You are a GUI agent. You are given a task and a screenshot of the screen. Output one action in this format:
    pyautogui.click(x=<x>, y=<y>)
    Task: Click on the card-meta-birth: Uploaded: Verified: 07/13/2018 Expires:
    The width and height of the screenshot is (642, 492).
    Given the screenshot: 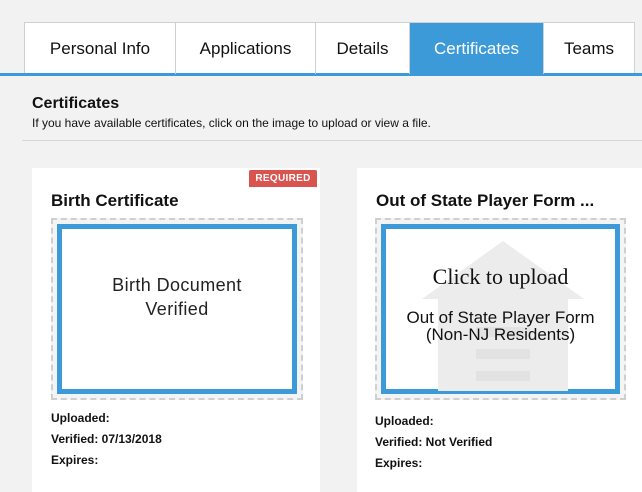 What is the action you would take?
    pyautogui.click(x=106, y=439)
    